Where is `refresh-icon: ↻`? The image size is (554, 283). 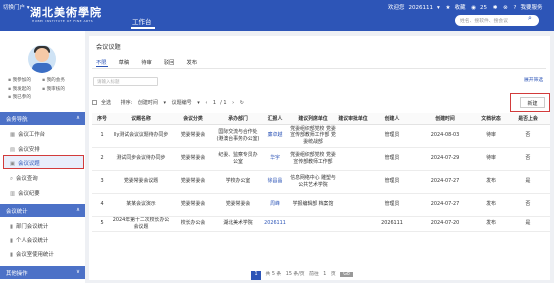 refresh-icon: ↻ is located at coordinates (242, 103).